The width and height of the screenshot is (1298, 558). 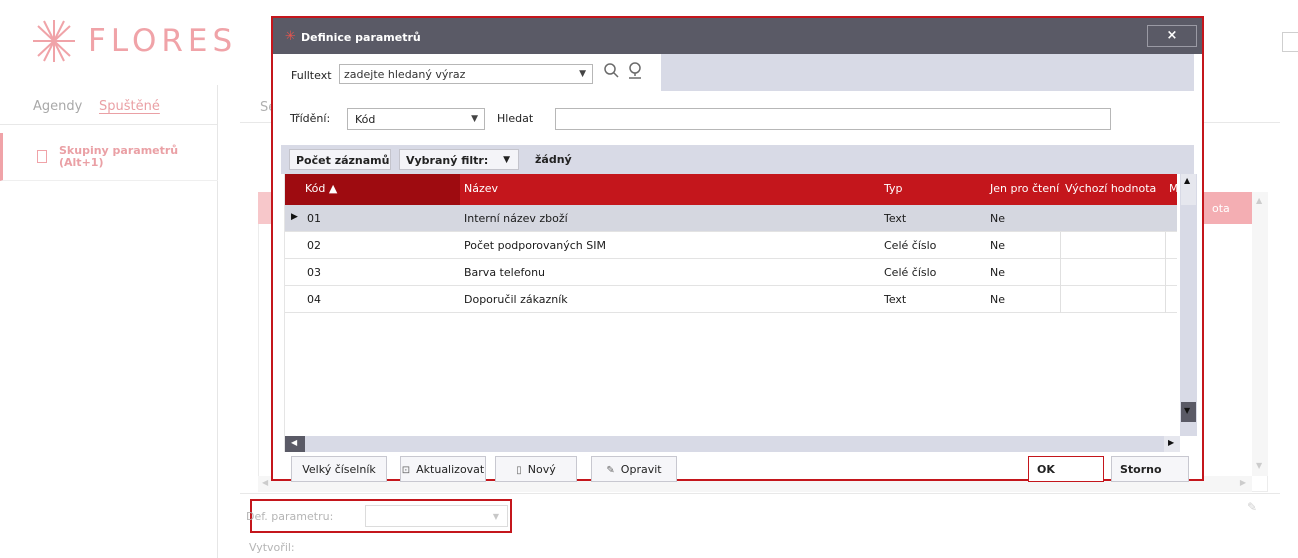 What do you see at coordinates (1110, 188) in the screenshot?
I see `column-header-vychozi-hodnota: Výchozí hodnota` at bounding box center [1110, 188].